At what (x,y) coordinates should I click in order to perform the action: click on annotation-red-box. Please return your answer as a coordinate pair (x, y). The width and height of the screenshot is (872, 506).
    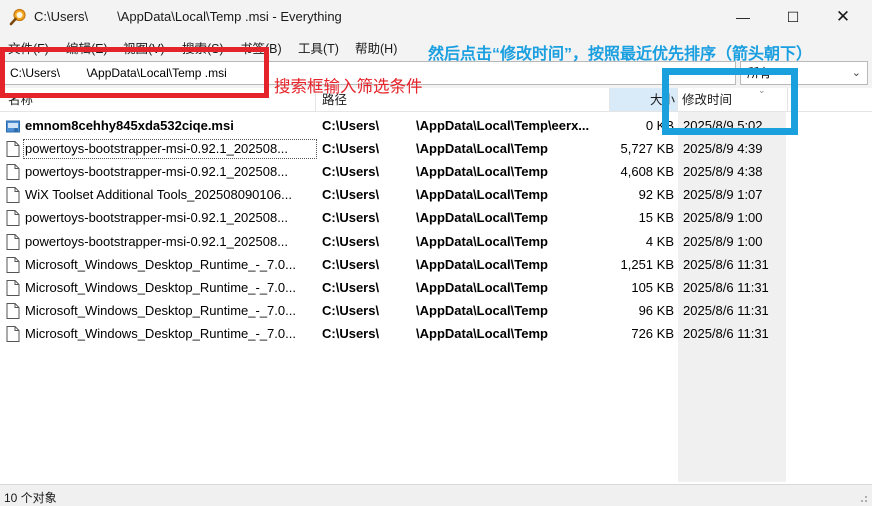
    Looking at the image, I should click on (134, 72).